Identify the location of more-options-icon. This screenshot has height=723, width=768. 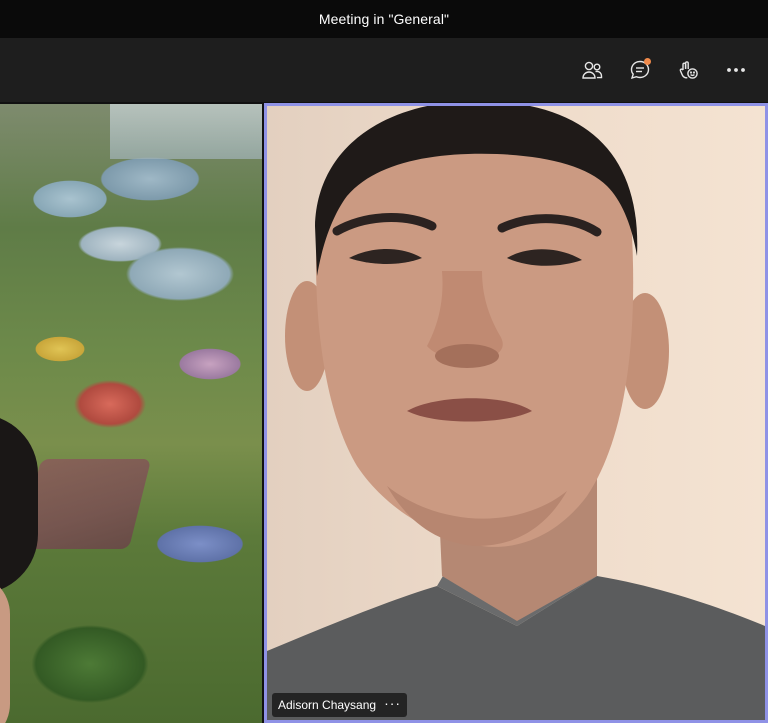
(736, 70).